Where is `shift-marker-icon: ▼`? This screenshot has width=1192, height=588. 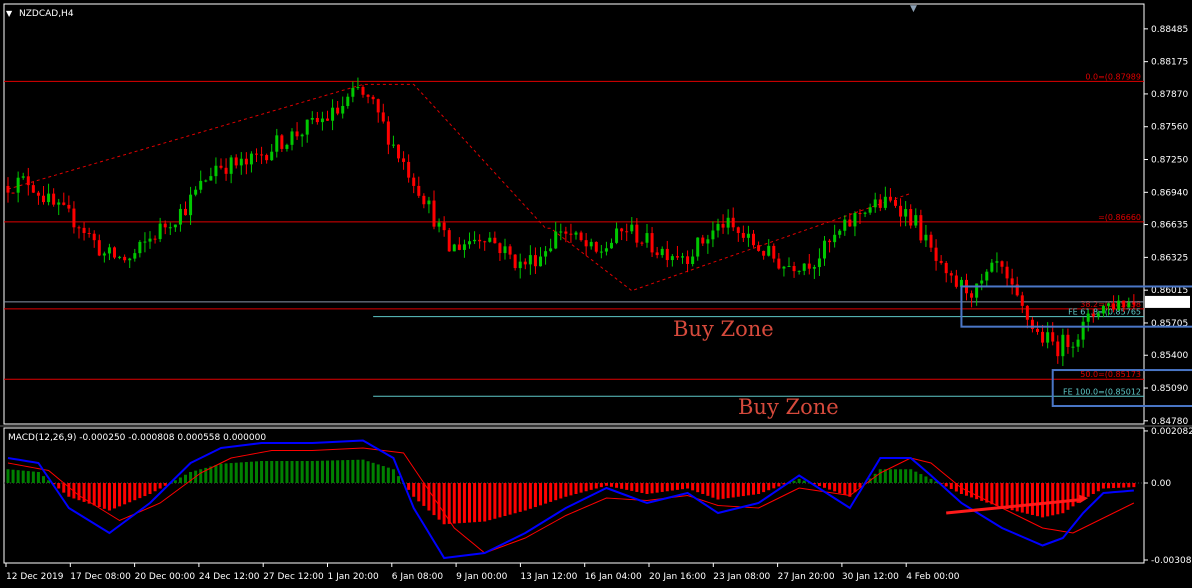 shift-marker-icon: ▼ is located at coordinates (913, 9).